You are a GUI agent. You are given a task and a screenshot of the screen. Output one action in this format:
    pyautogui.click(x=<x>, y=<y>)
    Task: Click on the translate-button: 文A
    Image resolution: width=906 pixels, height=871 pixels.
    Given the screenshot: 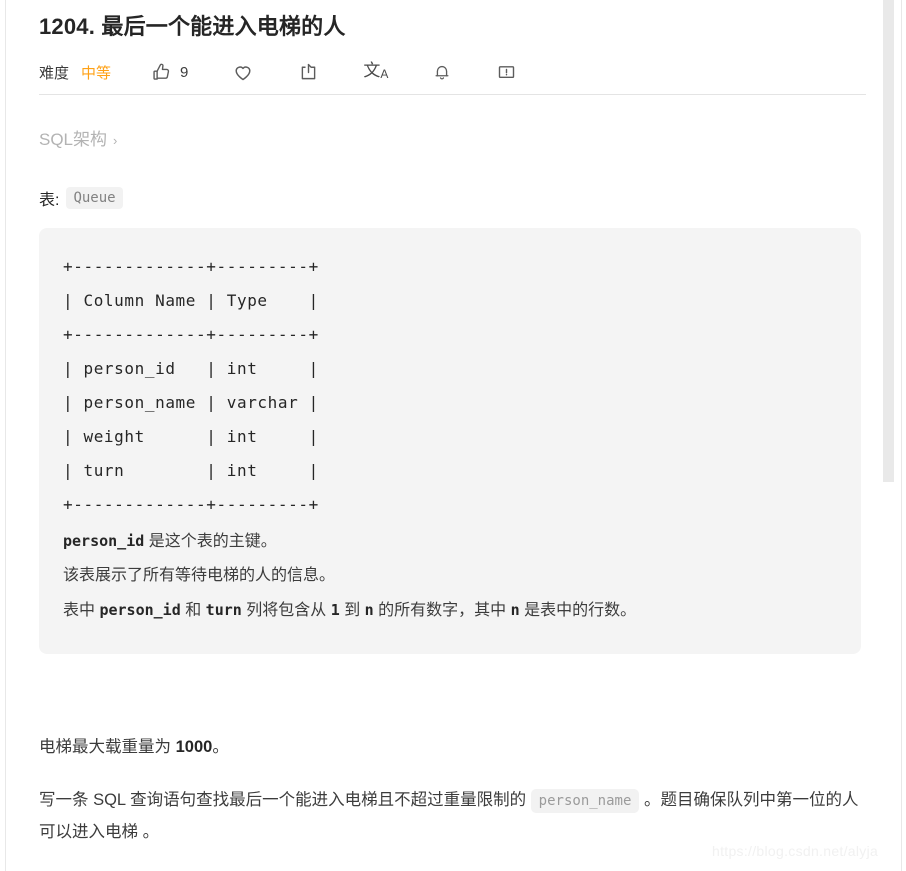 What is the action you would take?
    pyautogui.click(x=376, y=71)
    